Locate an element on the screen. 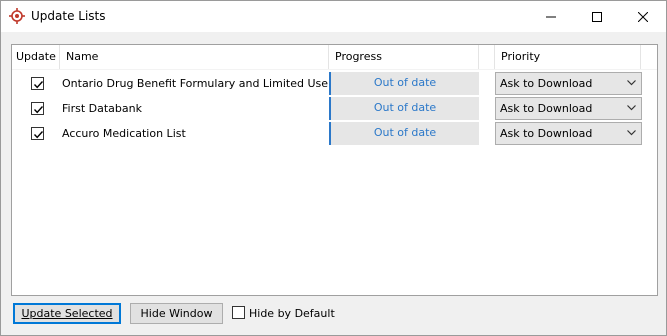  maximize-button is located at coordinates (597, 16).